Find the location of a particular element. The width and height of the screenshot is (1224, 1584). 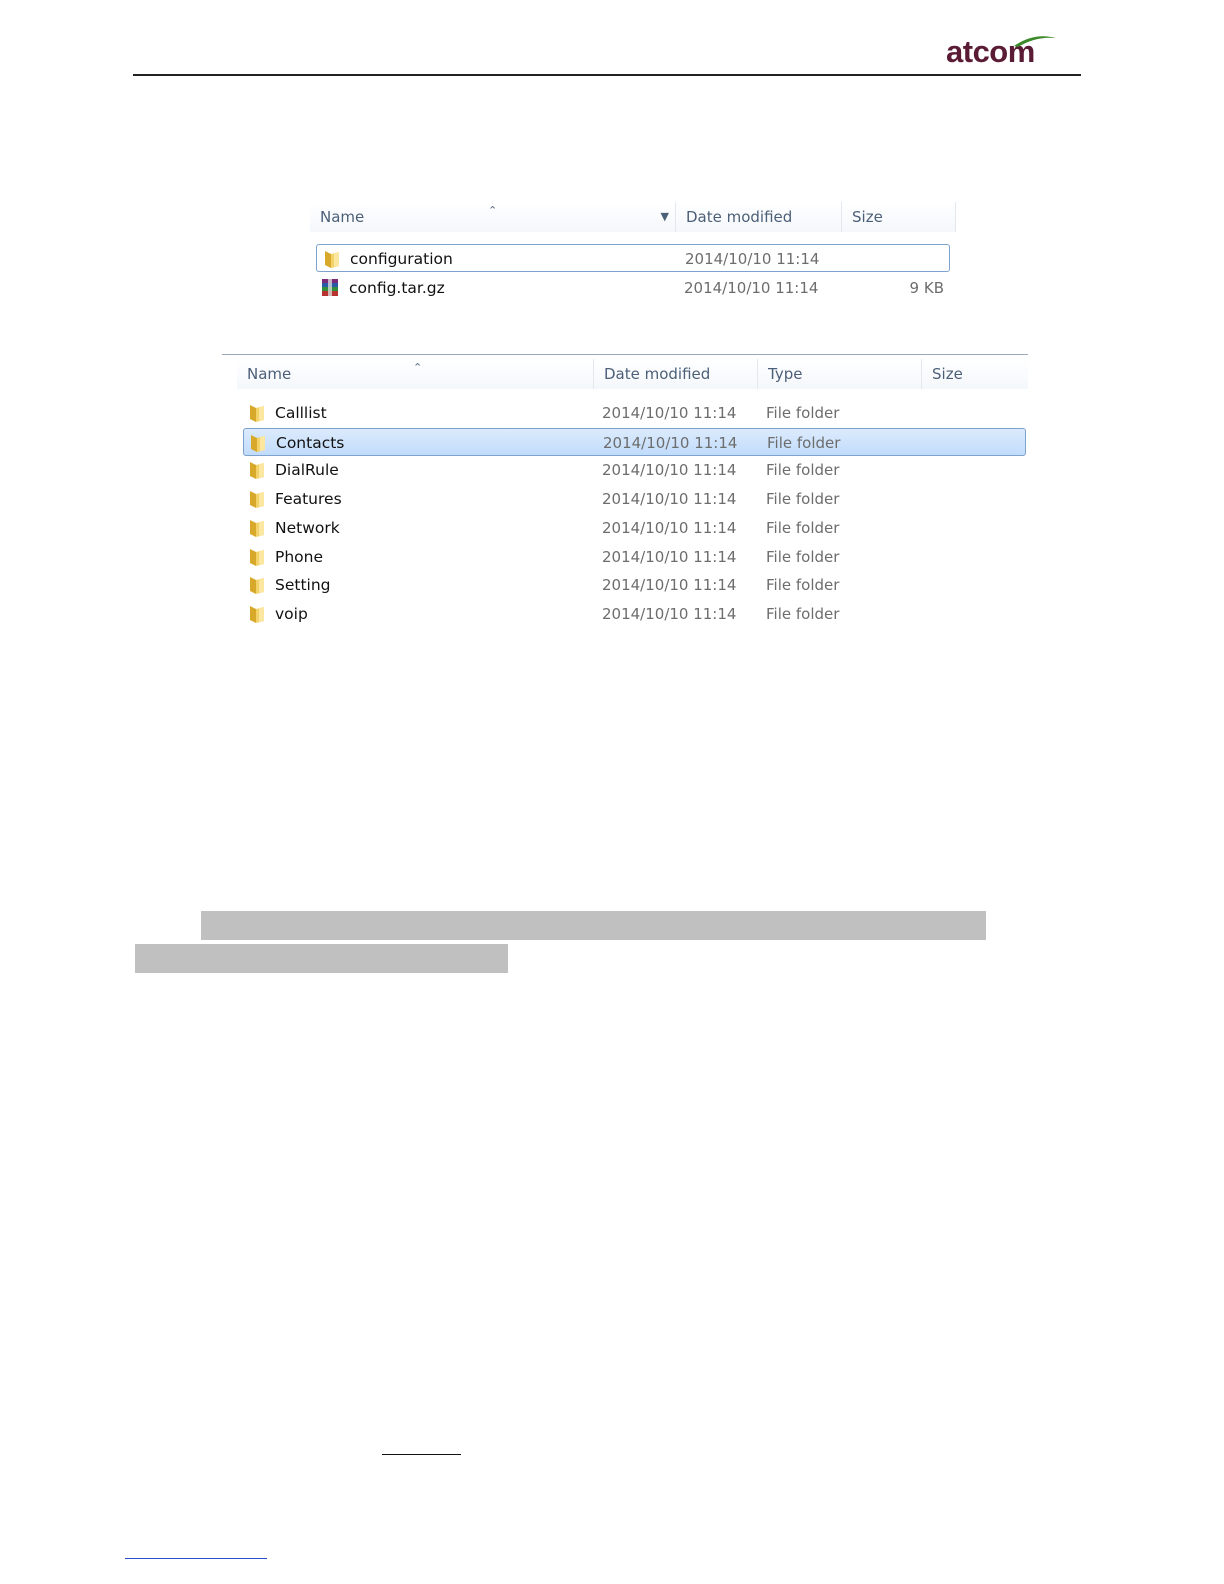

column-dropdown-icon: ▼ is located at coordinates (665, 217).